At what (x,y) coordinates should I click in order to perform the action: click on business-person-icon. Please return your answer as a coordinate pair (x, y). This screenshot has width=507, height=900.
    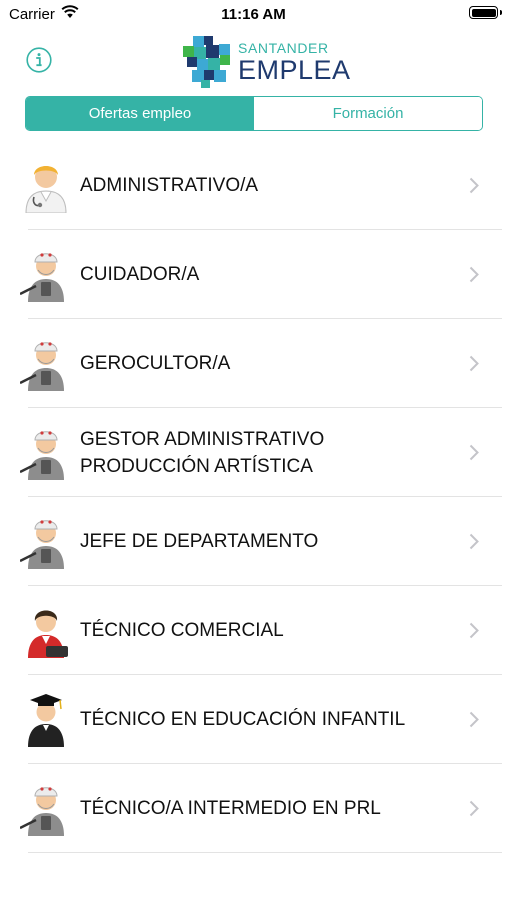
    Looking at the image, I should click on (48, 634).